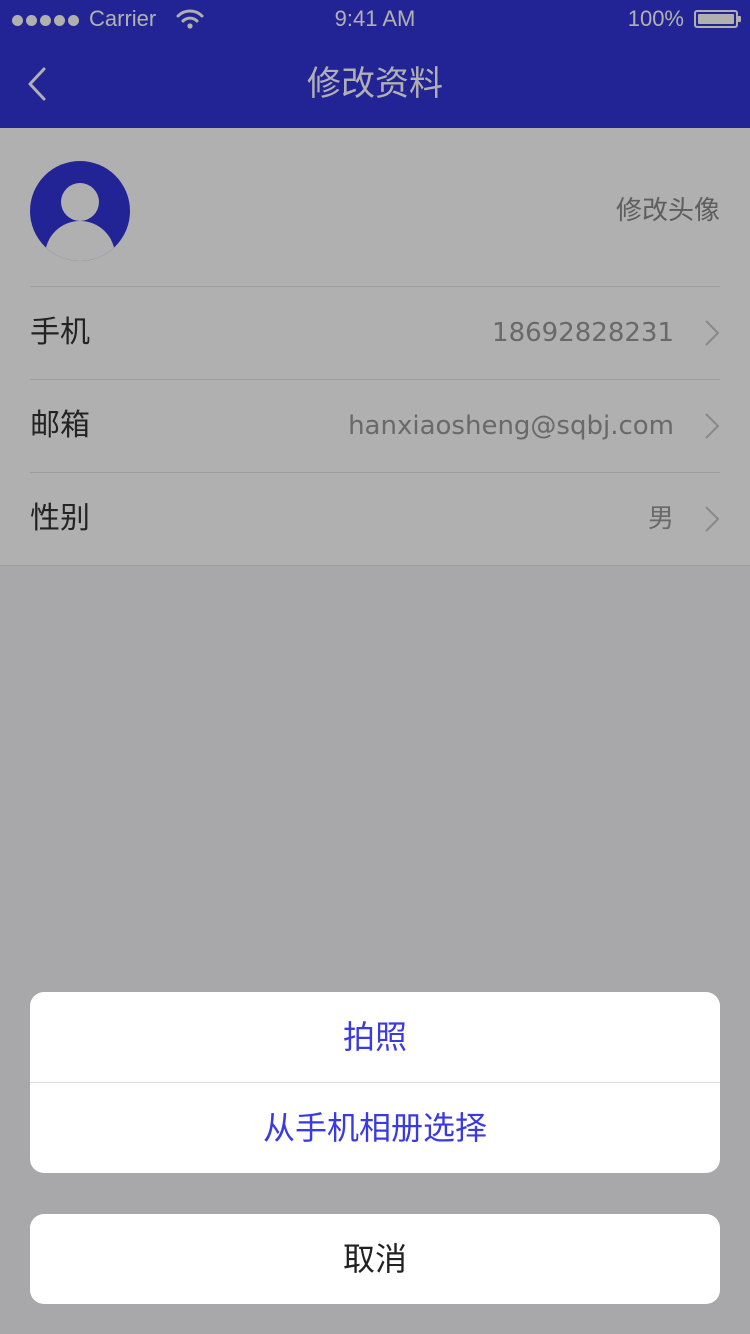 This screenshot has height=1334, width=750. Describe the element at coordinates (375, 1037) in the screenshot. I see `take-photo-button: 拍照` at that location.